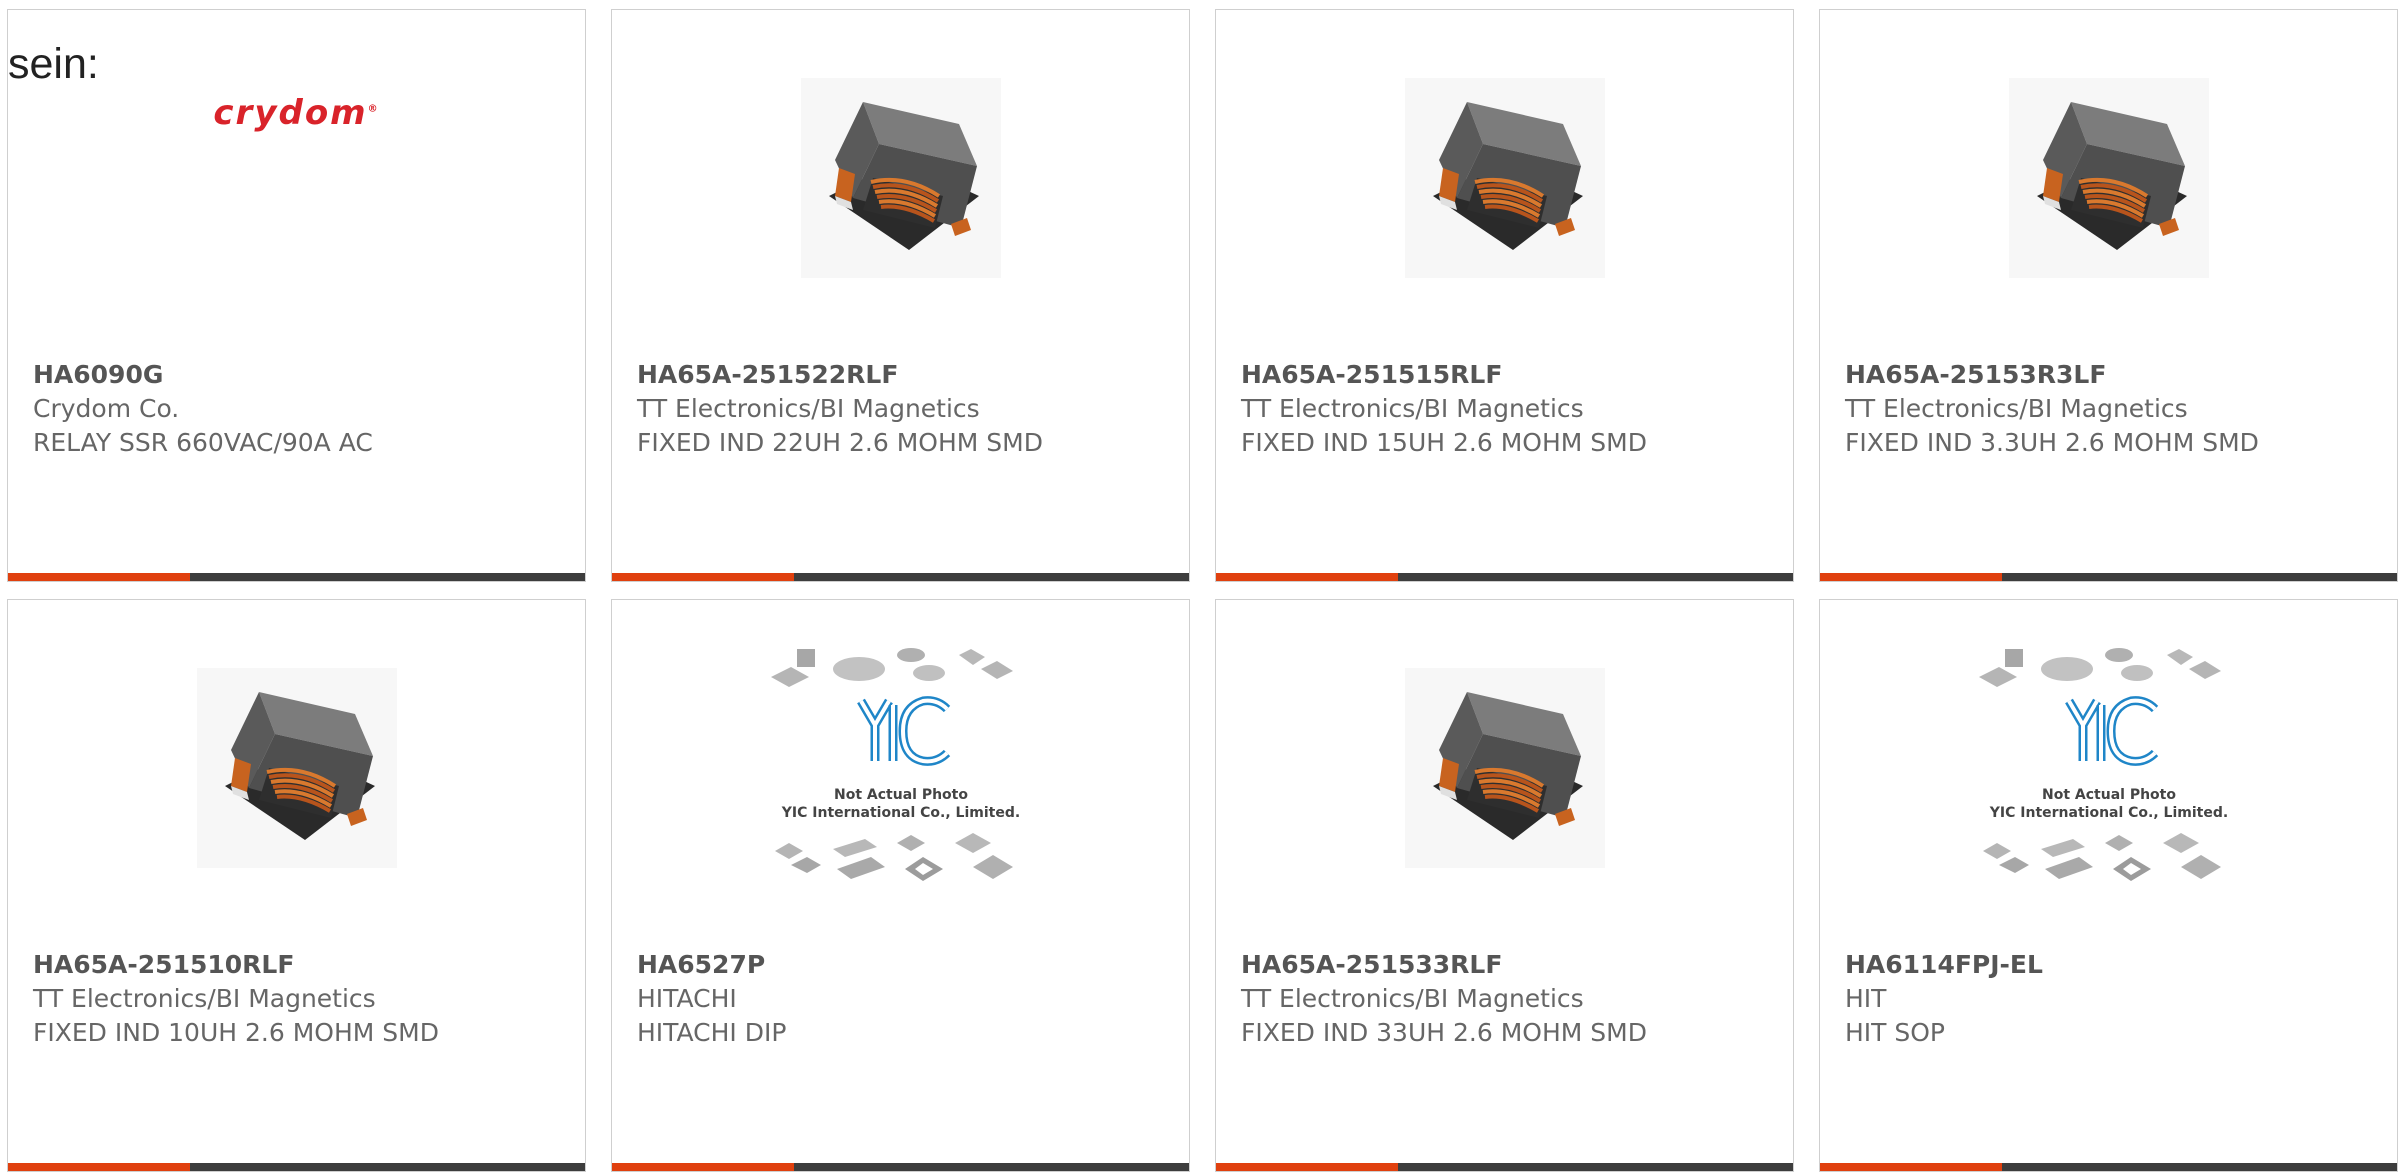  I want to click on product-description: HIT SOP, so click(1895, 1032).